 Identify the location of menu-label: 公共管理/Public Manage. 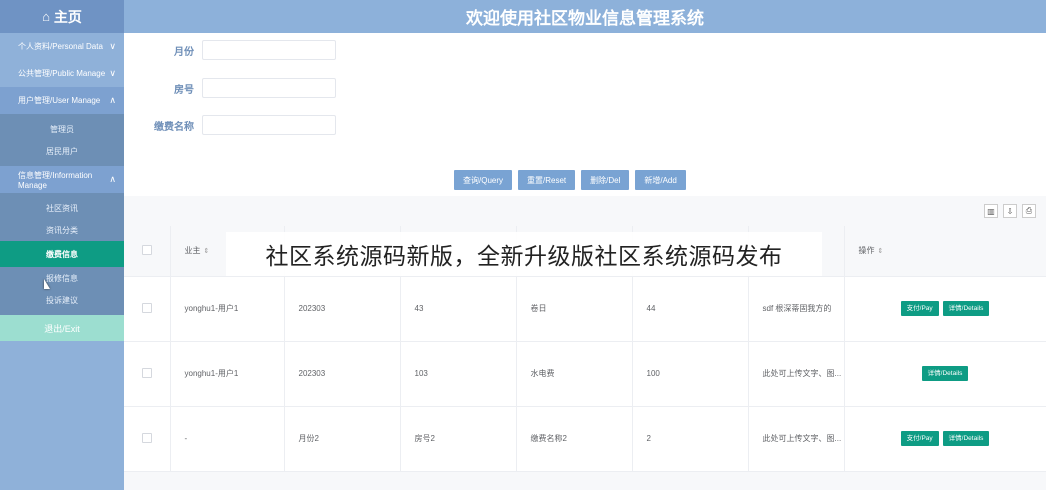
(62, 73).